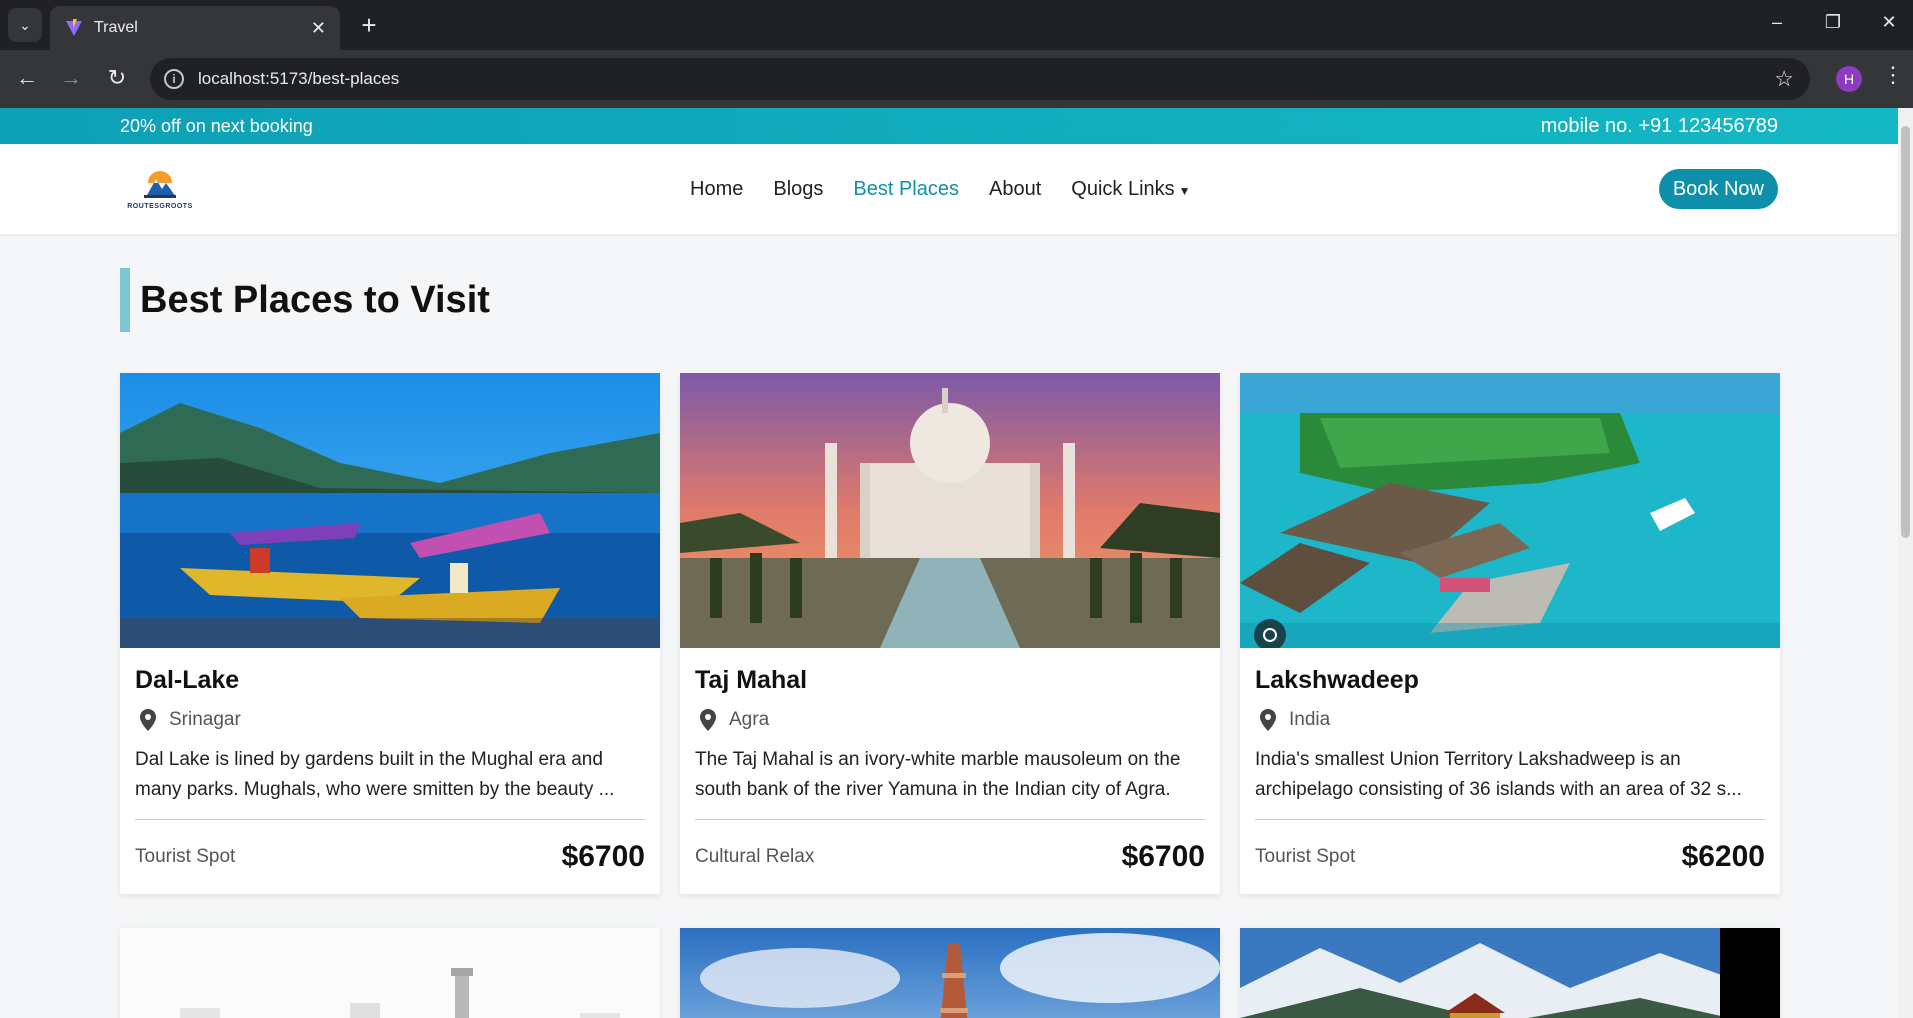  What do you see at coordinates (369, 25) in the screenshot?
I see `new-tab-icon: +` at bounding box center [369, 25].